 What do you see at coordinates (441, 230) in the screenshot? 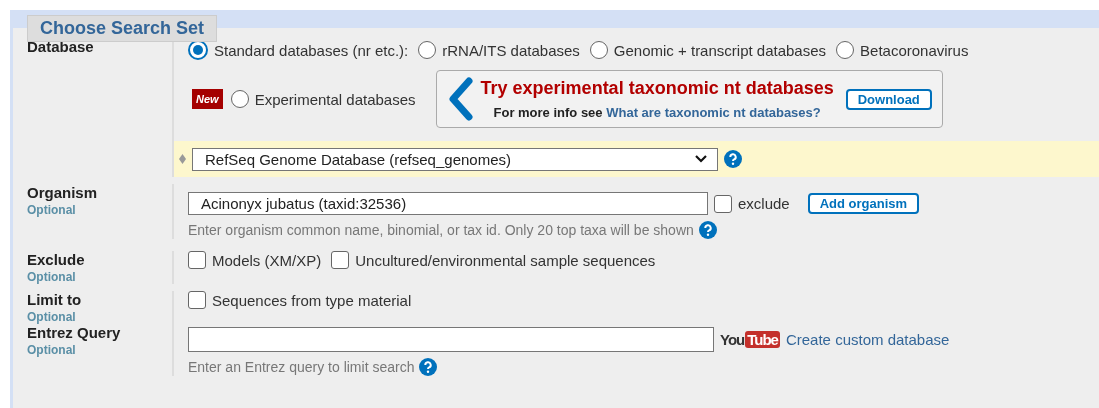
I see `hint-text: Enter organism common name, binomial, or tax id. Only 20 top taxa will be shown` at bounding box center [441, 230].